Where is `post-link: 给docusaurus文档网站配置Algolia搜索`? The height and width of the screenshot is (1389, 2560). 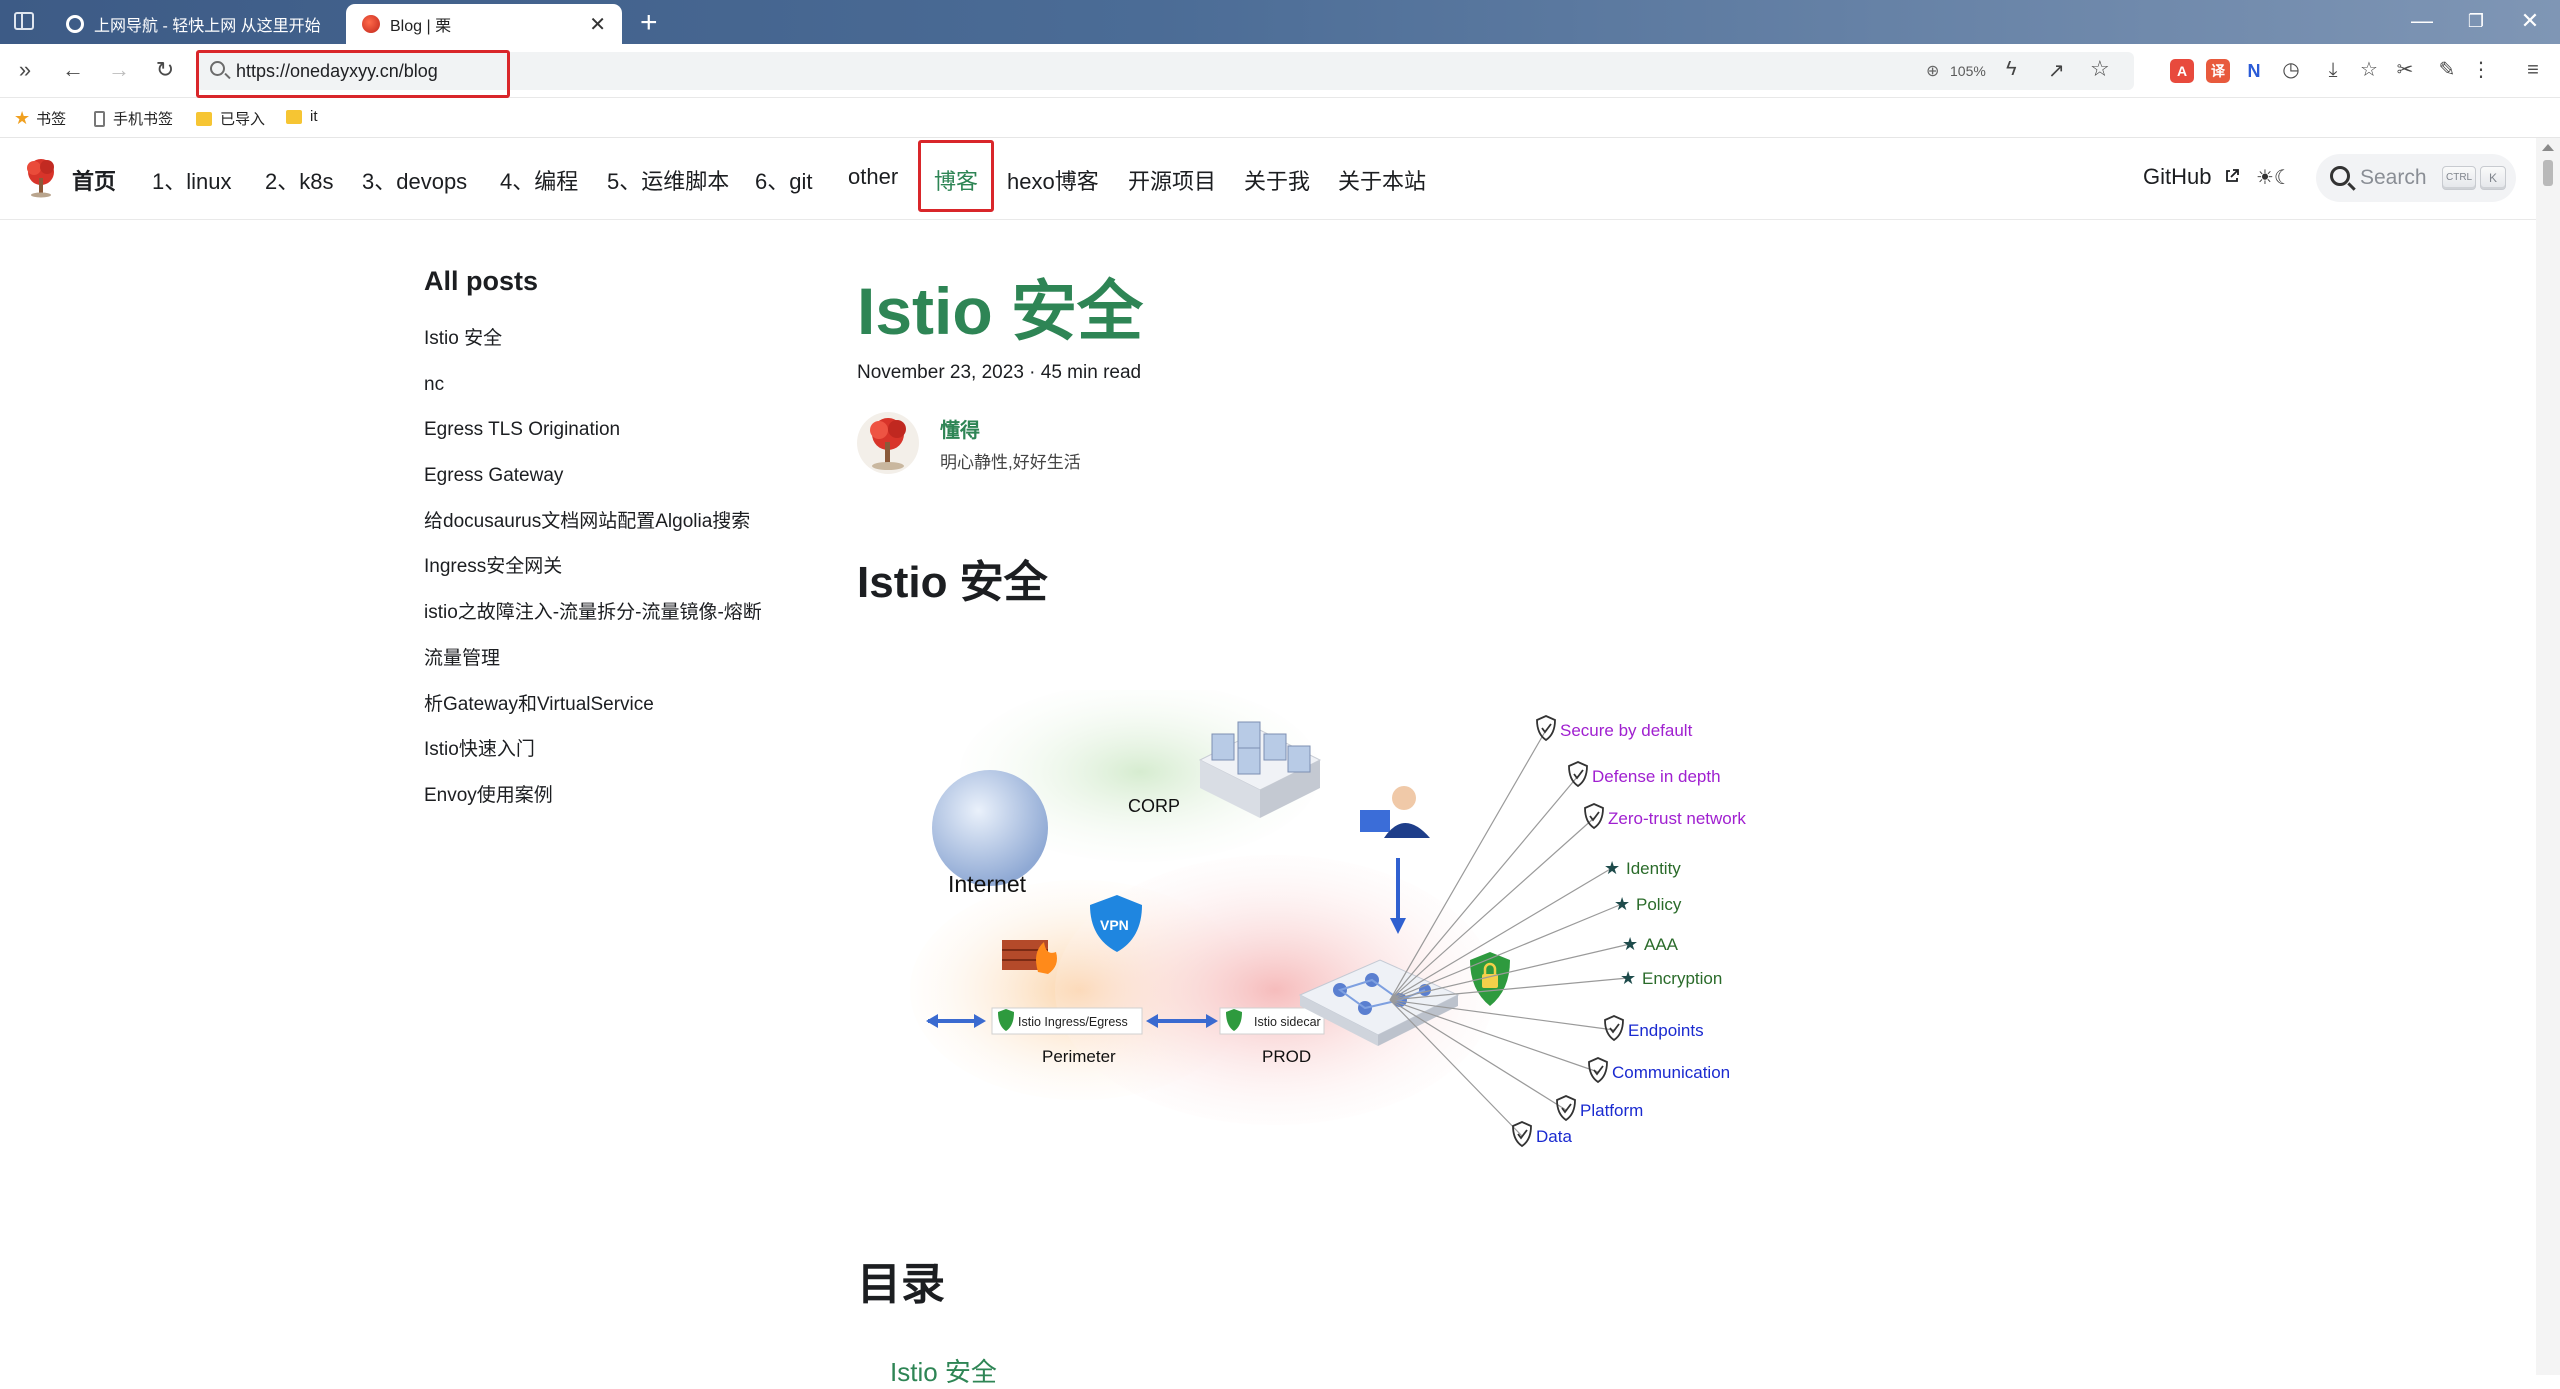
post-link: 给docusaurus文档网站配置Algolia搜索 is located at coordinates (593, 532).